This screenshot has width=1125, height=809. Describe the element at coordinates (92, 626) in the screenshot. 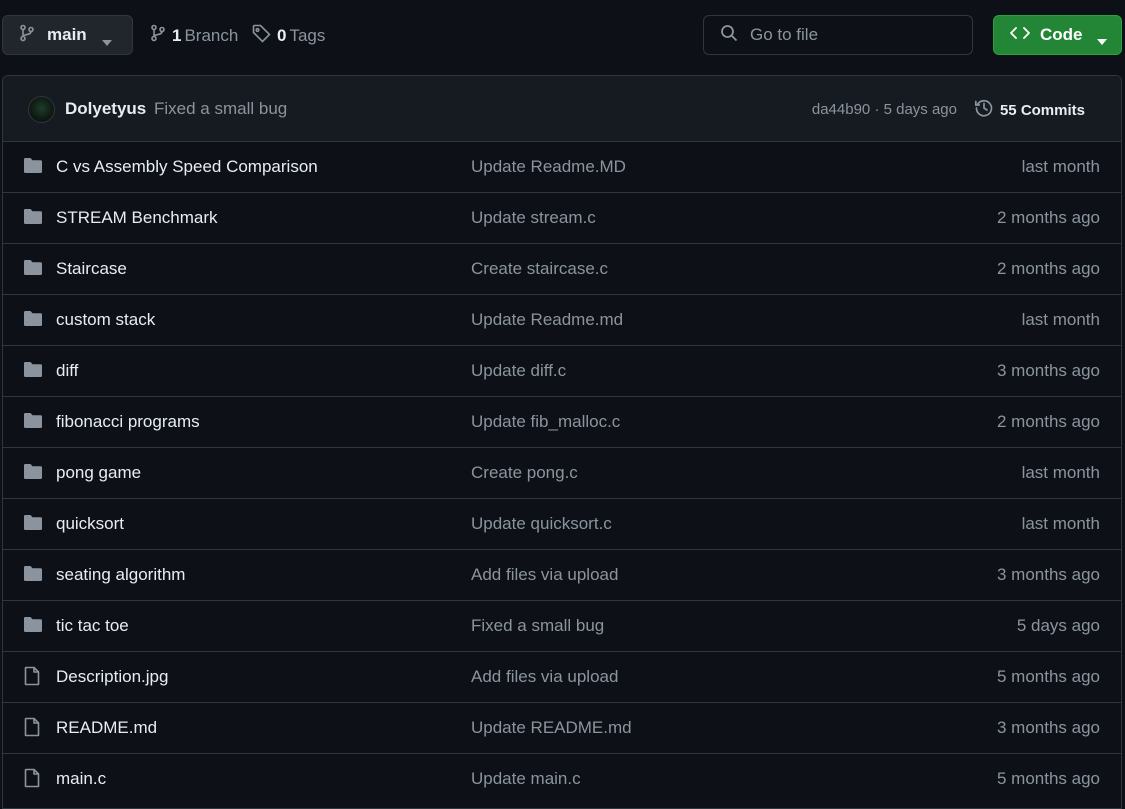

I see `file-name-link: tic tac toe` at that location.